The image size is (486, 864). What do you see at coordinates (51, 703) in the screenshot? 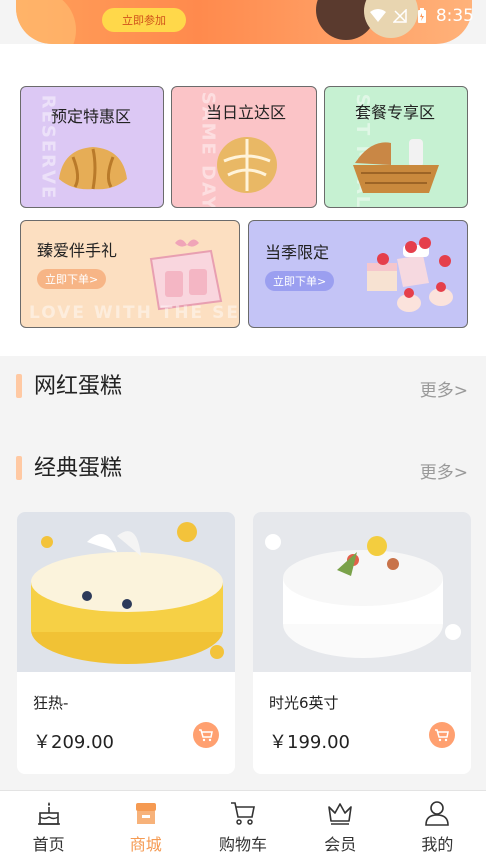
I see `product-name: 狂热-` at bounding box center [51, 703].